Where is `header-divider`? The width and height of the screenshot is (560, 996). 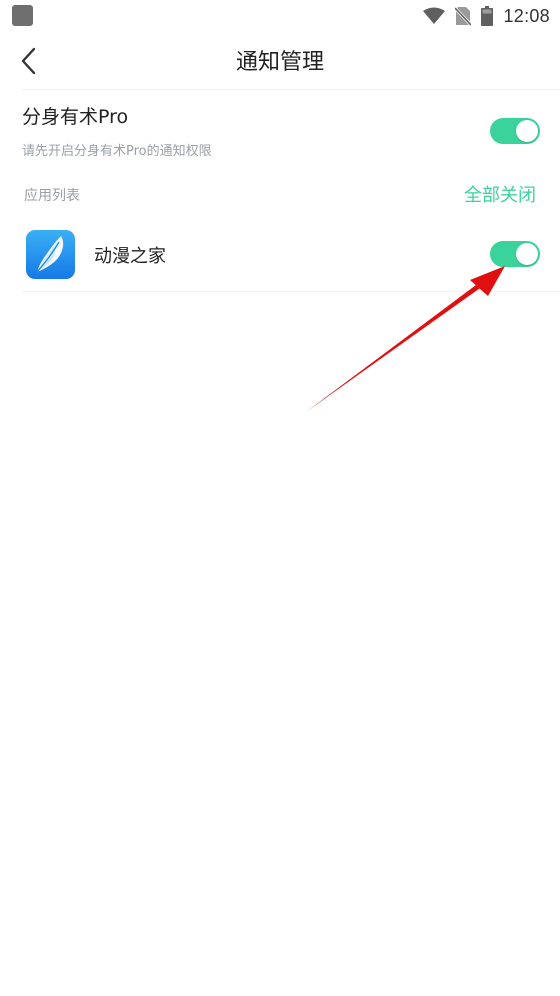
header-divider is located at coordinates (291, 89).